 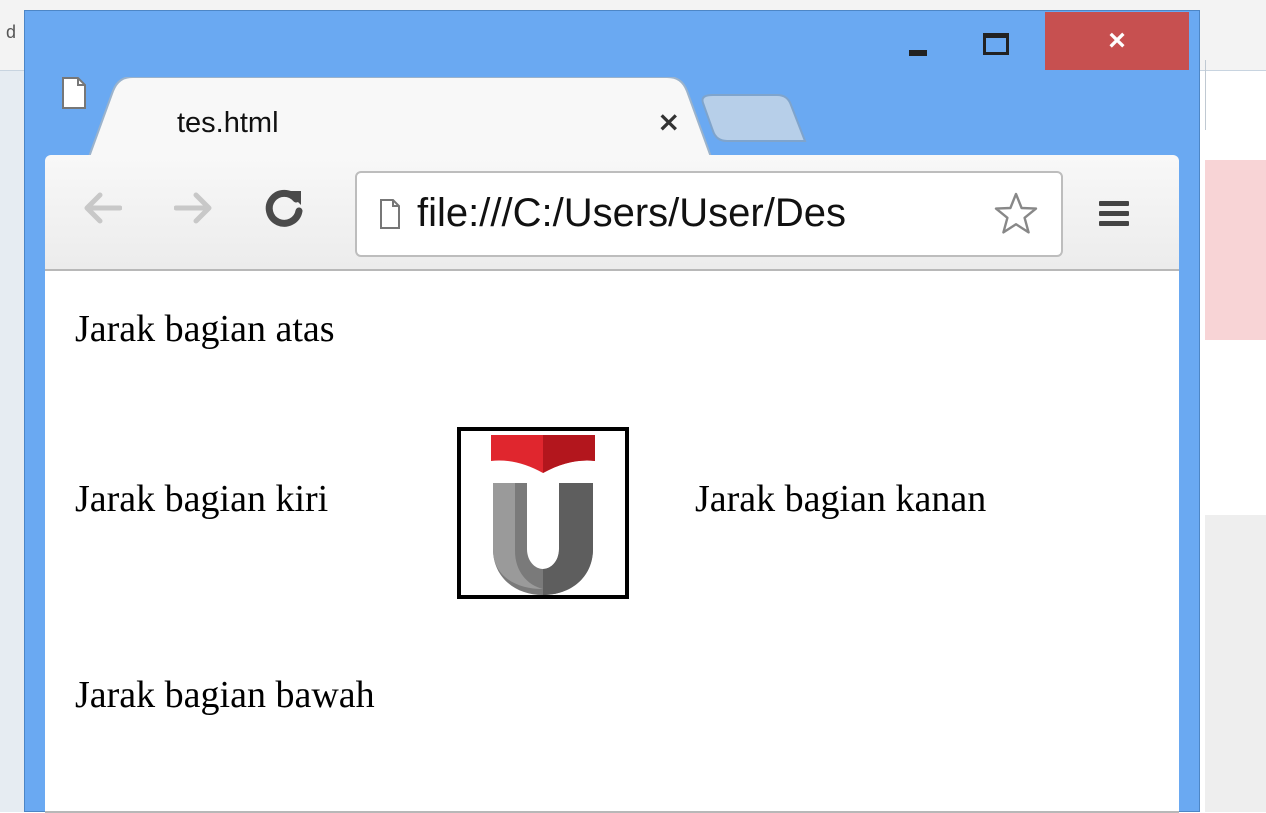 I want to click on logo-icon, so click(x=543, y=515).